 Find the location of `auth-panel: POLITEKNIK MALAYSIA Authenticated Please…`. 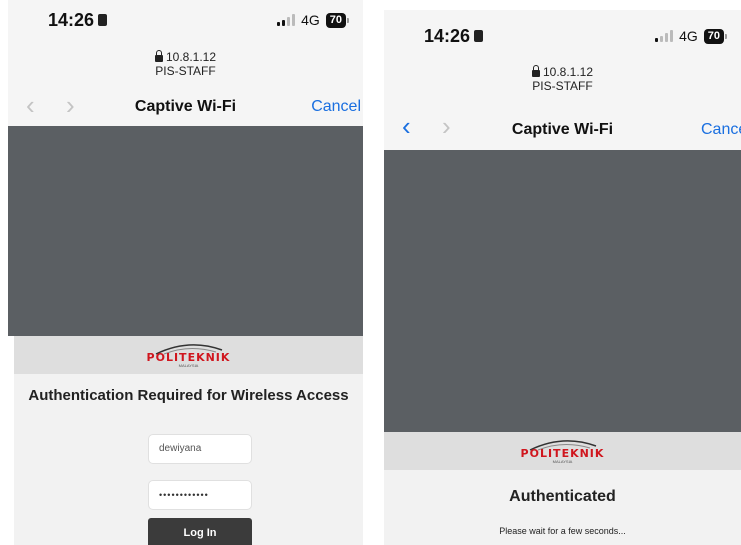

auth-panel: POLITEKNIK MALAYSIA Authenticated Please… is located at coordinates (562, 488).